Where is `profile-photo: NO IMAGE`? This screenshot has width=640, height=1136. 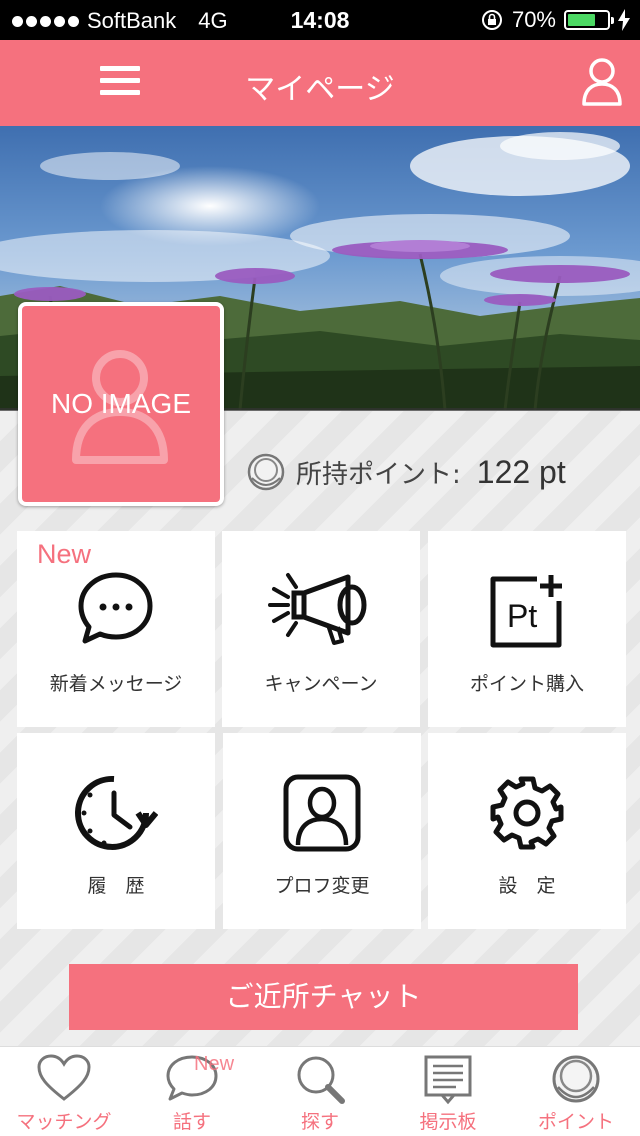 profile-photo: NO IMAGE is located at coordinates (121, 404).